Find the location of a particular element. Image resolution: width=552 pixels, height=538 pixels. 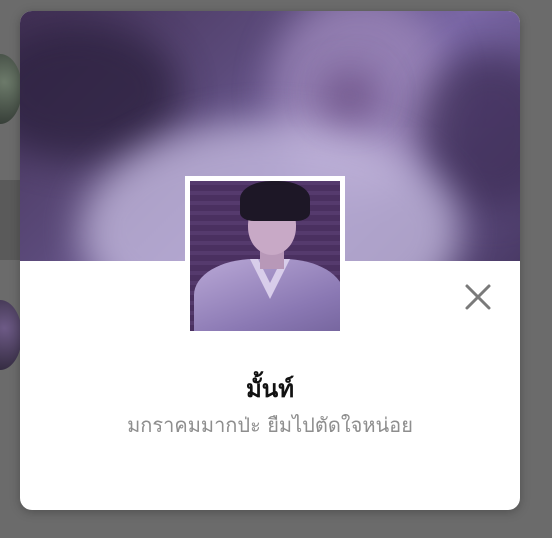

close-button is located at coordinates (478, 297).